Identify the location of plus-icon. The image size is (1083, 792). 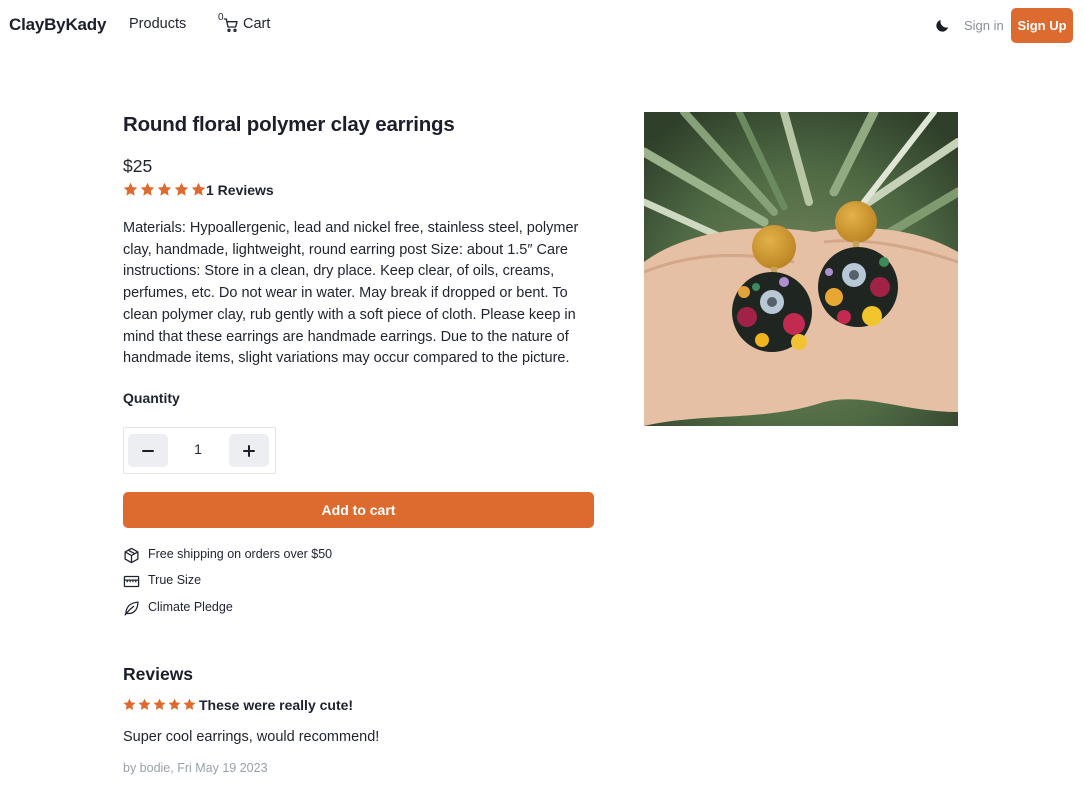
(249, 450).